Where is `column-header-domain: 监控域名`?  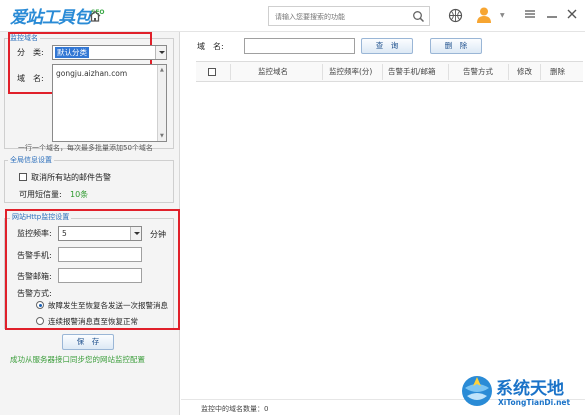 column-header-domain: 监控域名 is located at coordinates (273, 72).